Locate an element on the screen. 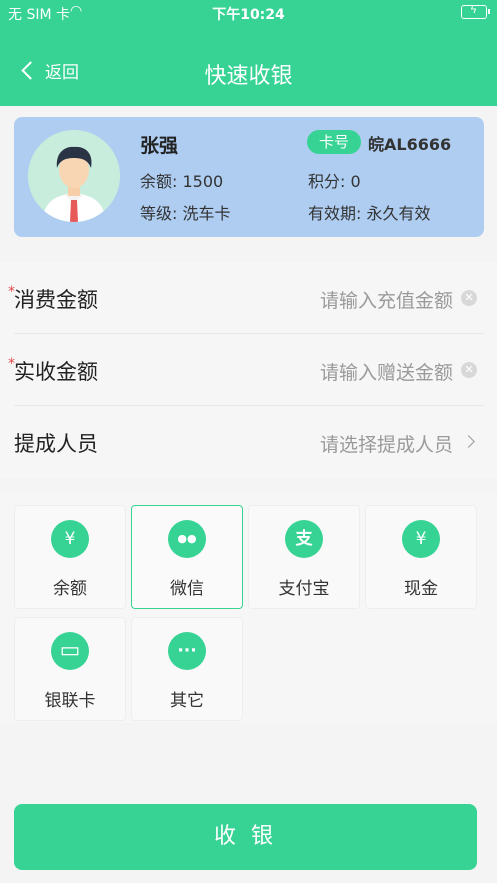 This screenshot has width=497, height=883. payment-cash: ¥ 现金 is located at coordinates (421, 557).